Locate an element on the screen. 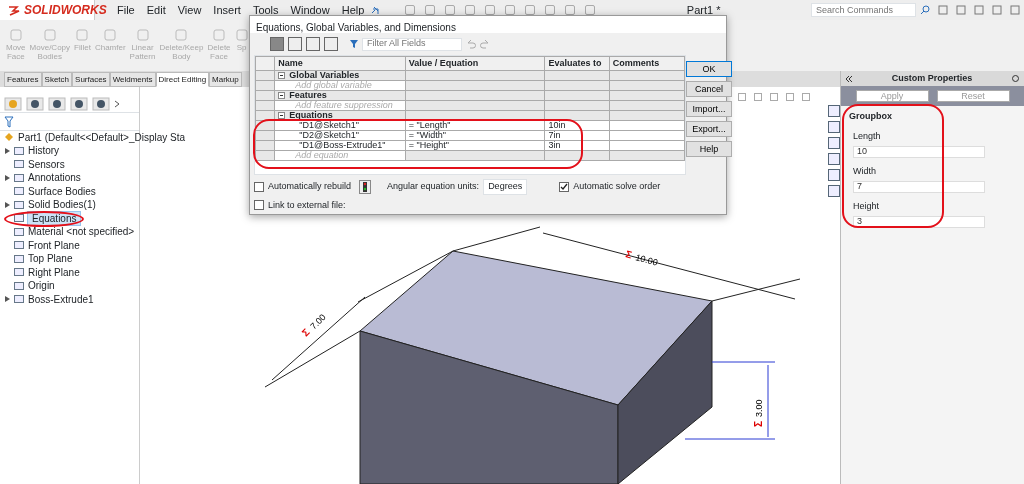 This screenshot has width=1024, height=484. tree-item: Front Plane is located at coordinates (54, 245).